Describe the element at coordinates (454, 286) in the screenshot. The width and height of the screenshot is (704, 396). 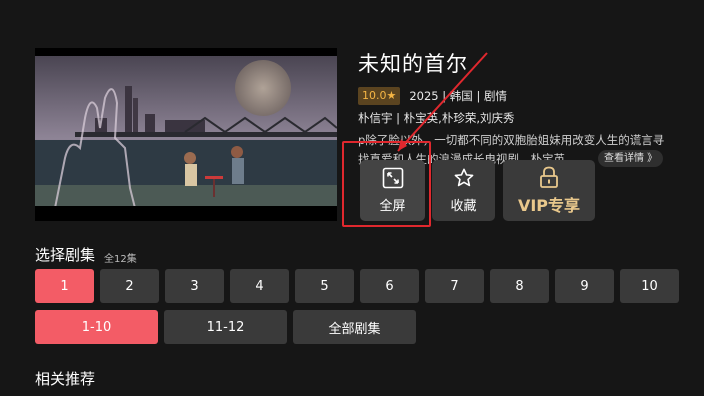
I see `episode-button: 7` at that location.